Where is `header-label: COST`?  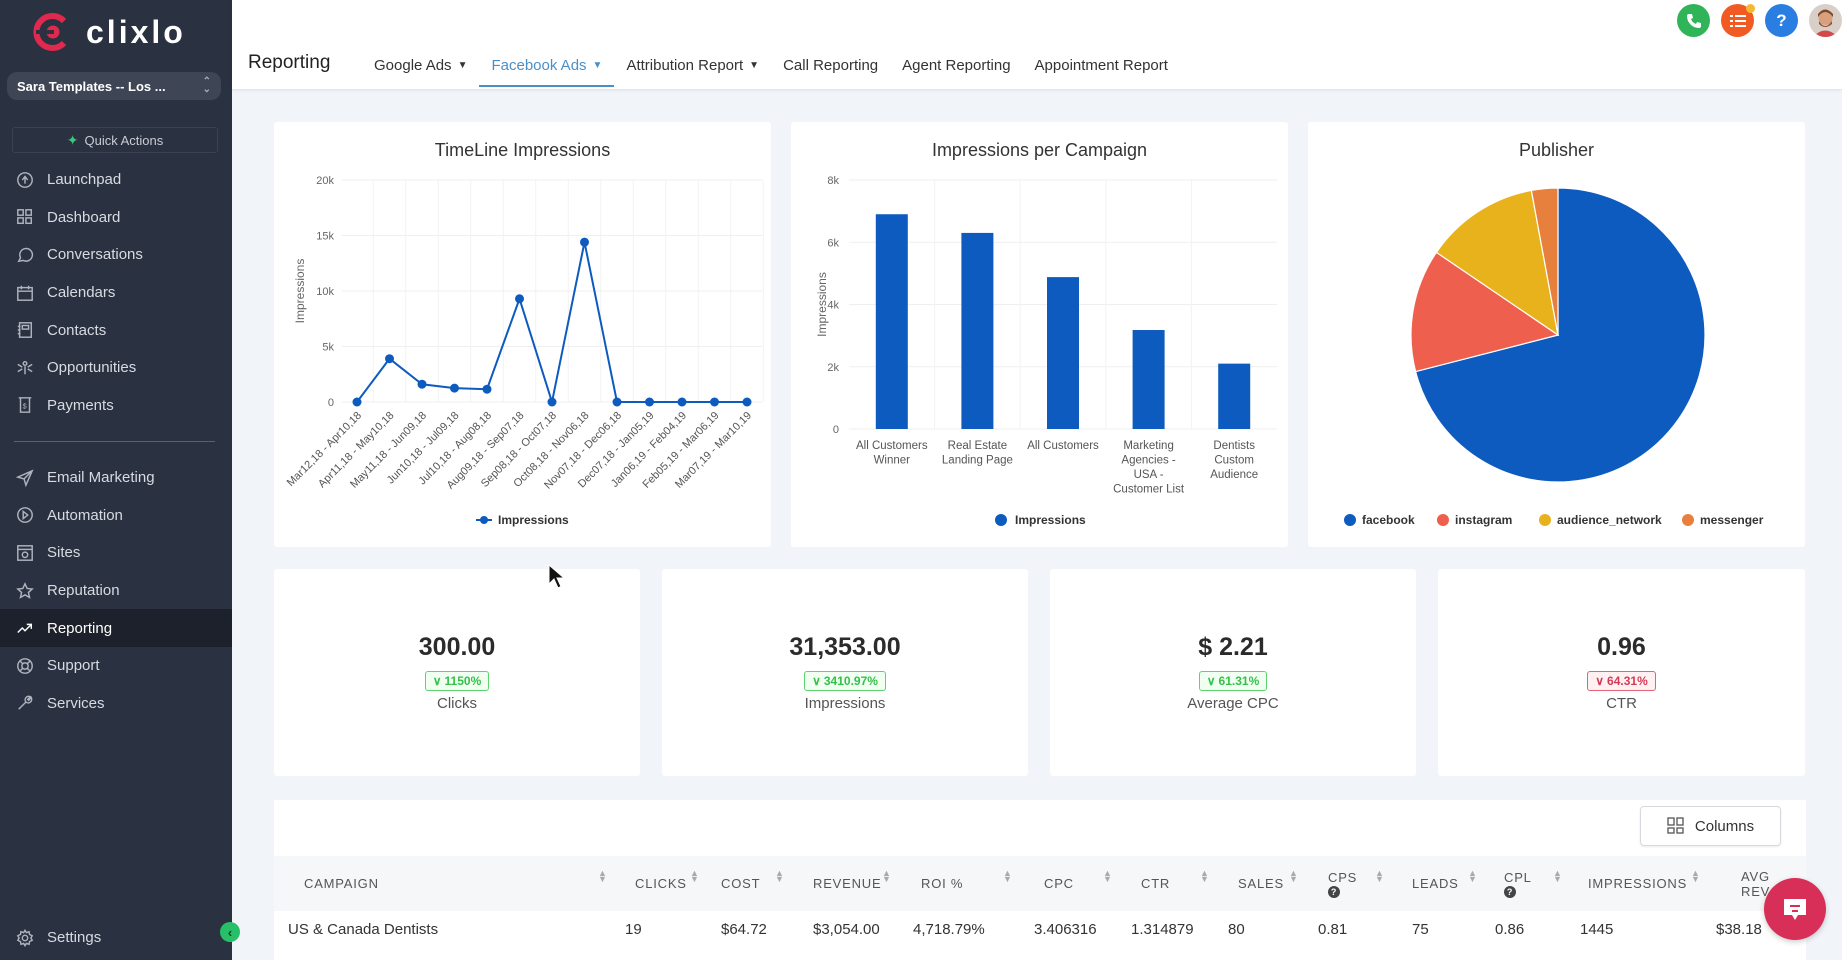
header-label: COST is located at coordinates (741, 883).